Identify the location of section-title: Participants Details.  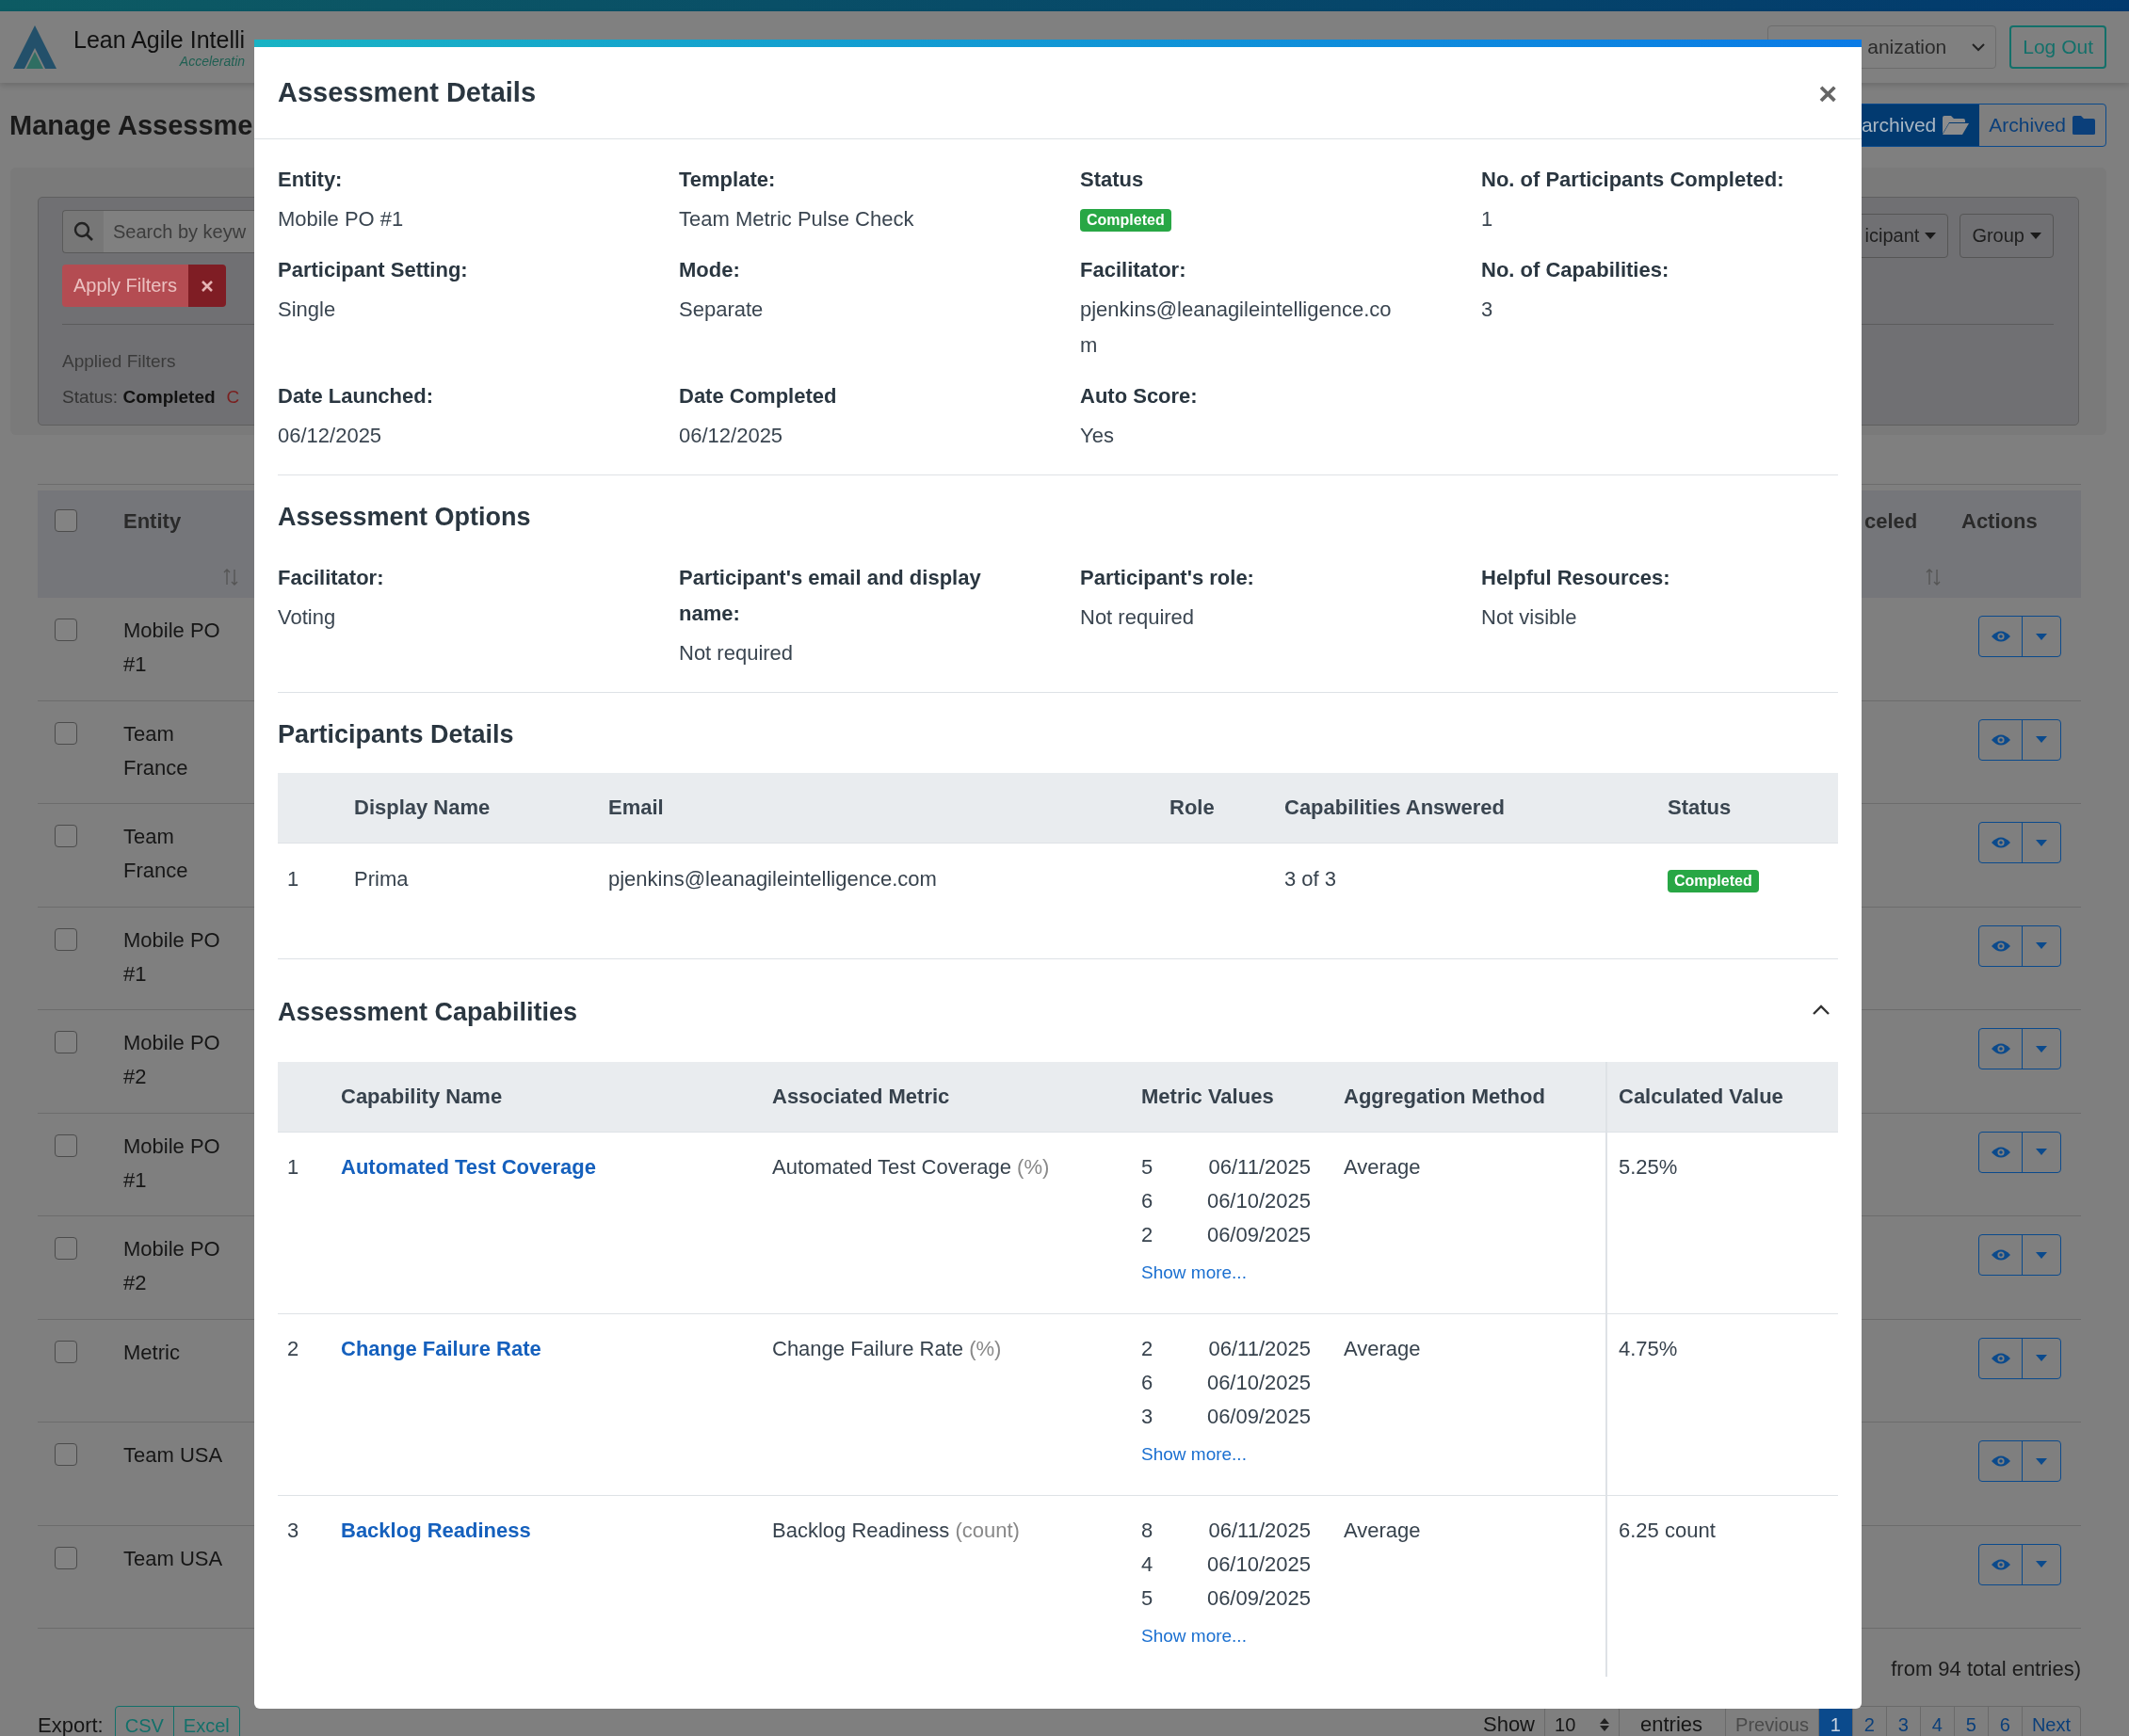
(396, 734).